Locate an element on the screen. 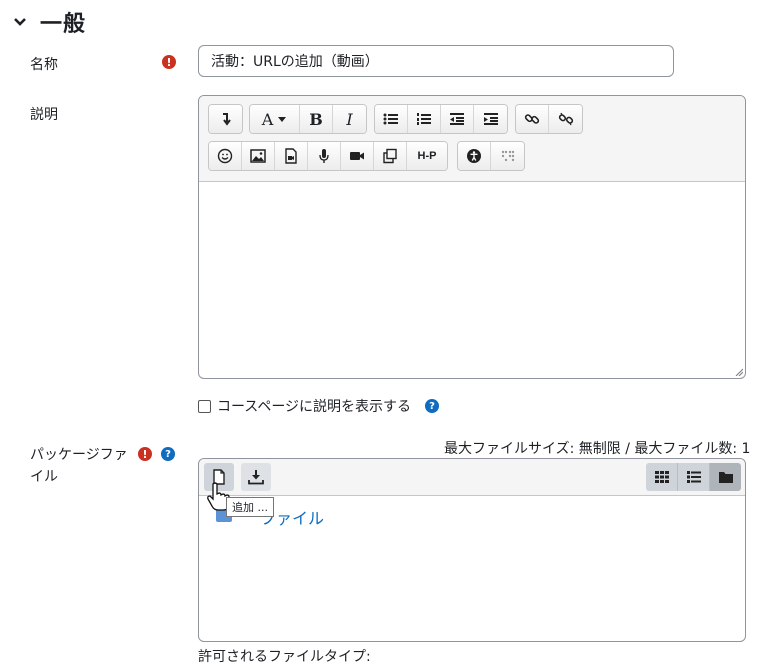 The width and height of the screenshot is (759, 666). show-description-row: コースページに説明を表示する ? is located at coordinates (319, 406).